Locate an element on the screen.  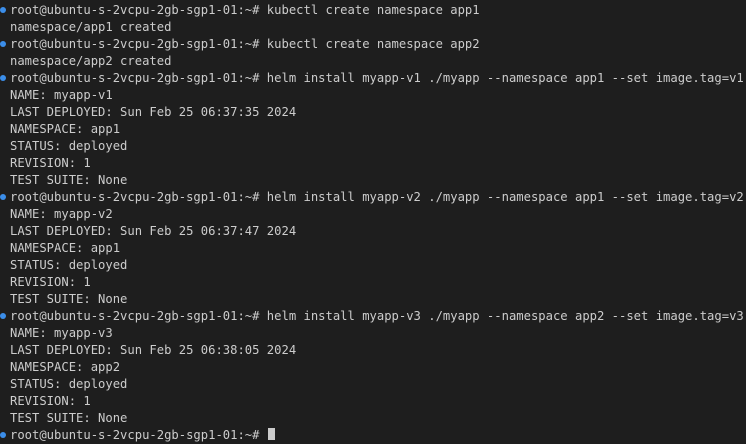
line-text: LAST DEPLOYED: Sun Feb 25 06:37:35 2024 is located at coordinates (153, 112).